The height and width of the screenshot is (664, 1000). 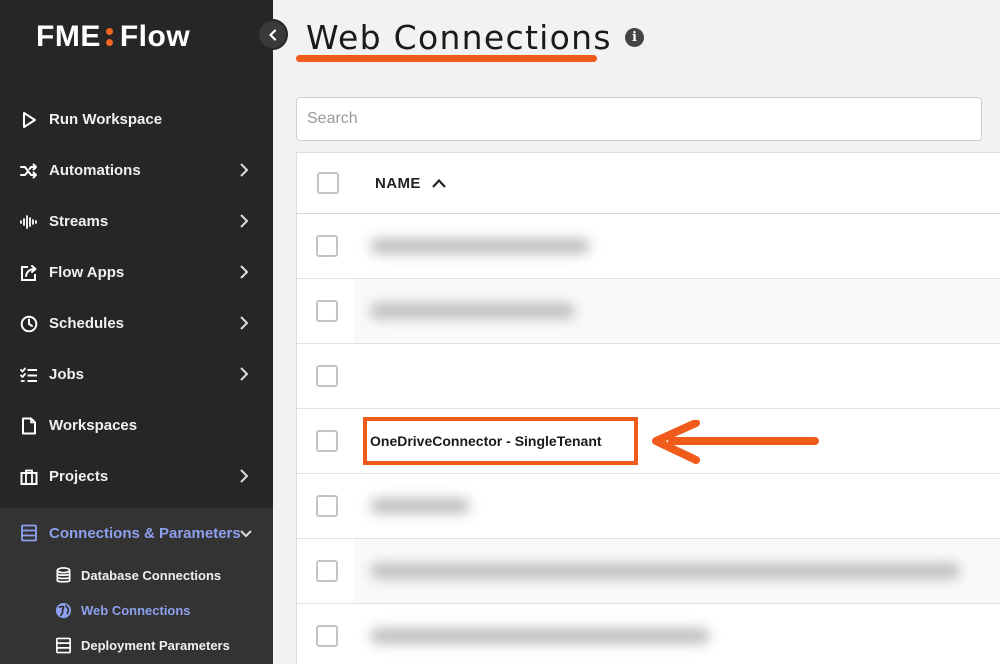 What do you see at coordinates (63, 611) in the screenshot?
I see `globe-icon` at bounding box center [63, 611].